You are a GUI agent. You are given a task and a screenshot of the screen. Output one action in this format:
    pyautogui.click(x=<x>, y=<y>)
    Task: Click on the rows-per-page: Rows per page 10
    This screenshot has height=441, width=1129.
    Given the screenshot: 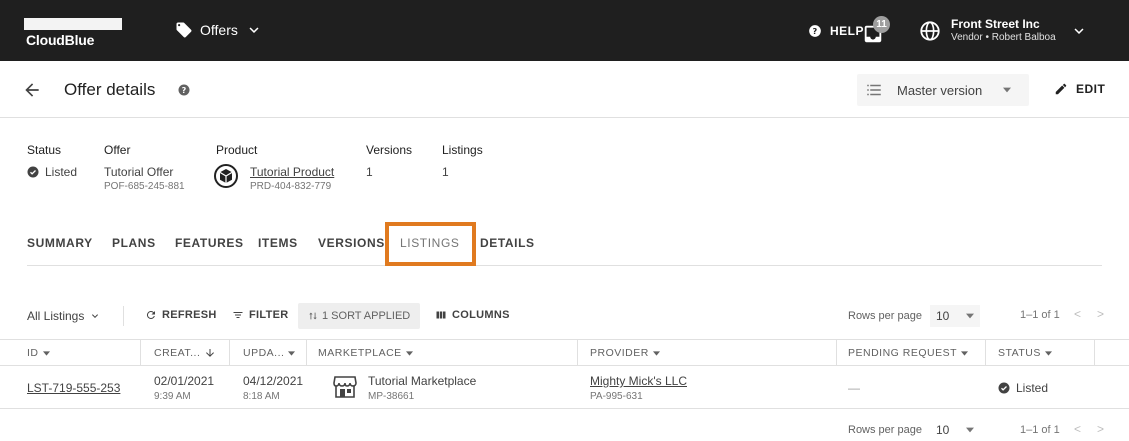 What is the action you would take?
    pyautogui.click(x=914, y=316)
    